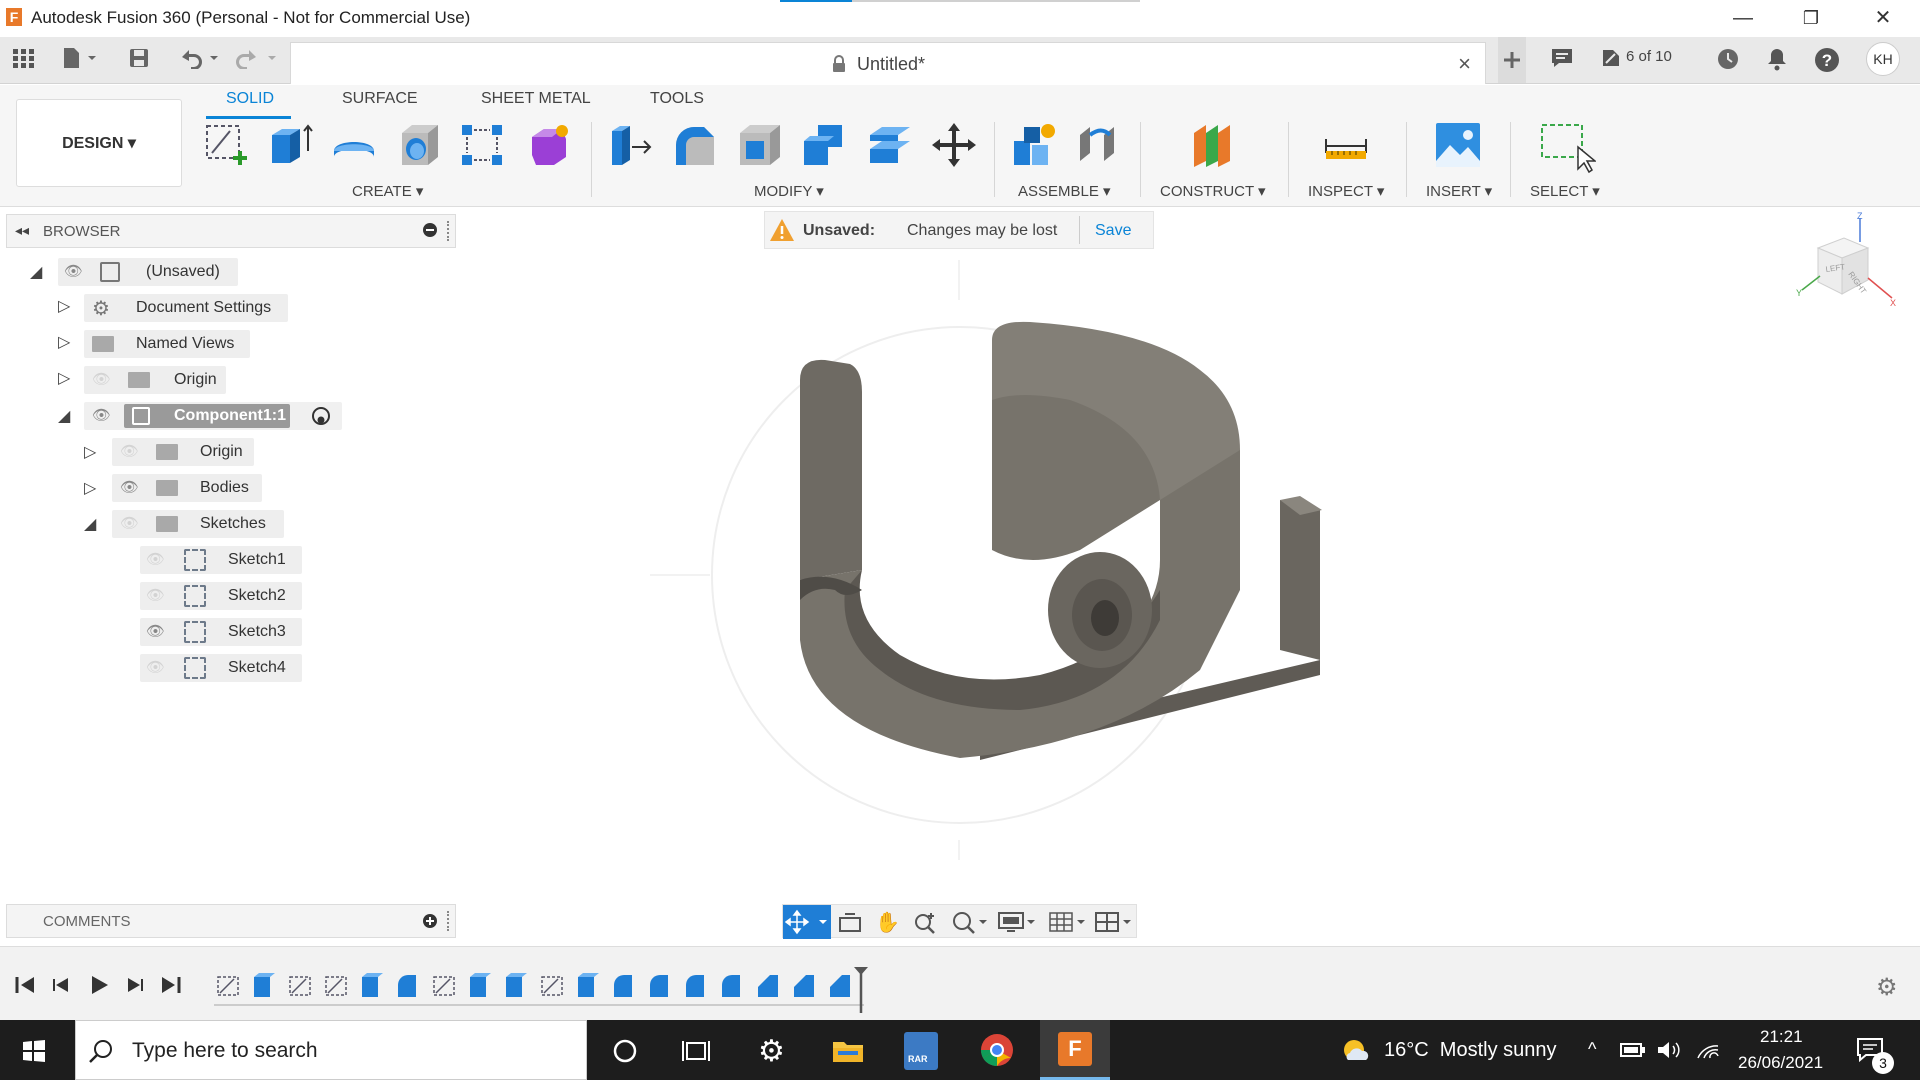 The image size is (1920, 1080). Describe the element at coordinates (354, 145) in the screenshot. I see `revolve-icon` at that location.